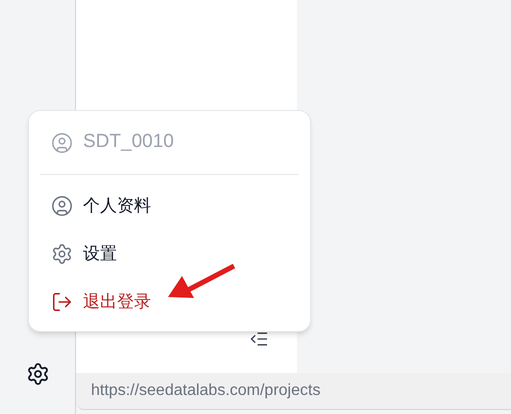  What do you see at coordinates (169, 206) in the screenshot?
I see `menu-item: 个人资料` at bounding box center [169, 206].